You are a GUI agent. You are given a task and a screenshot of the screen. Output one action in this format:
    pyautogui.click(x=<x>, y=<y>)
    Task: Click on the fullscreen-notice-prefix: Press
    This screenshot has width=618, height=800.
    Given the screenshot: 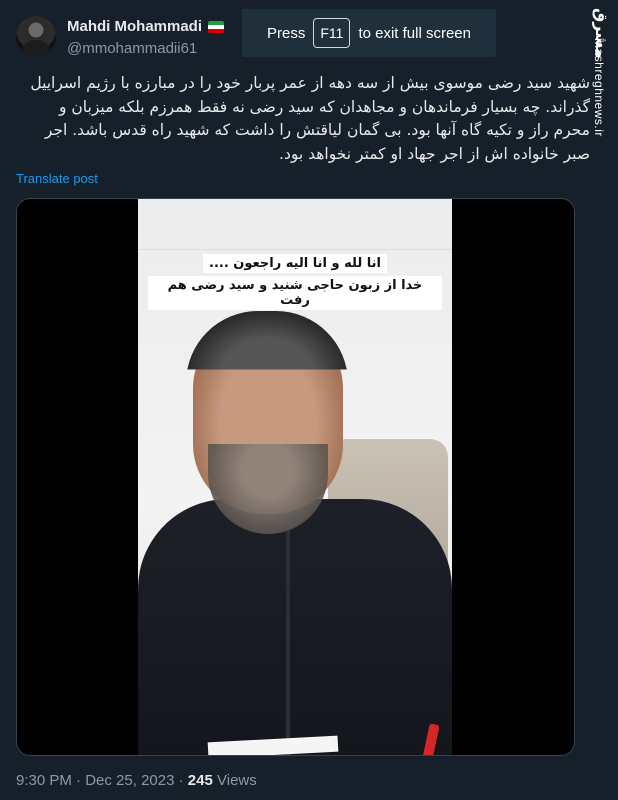 What is the action you would take?
    pyautogui.click(x=286, y=33)
    